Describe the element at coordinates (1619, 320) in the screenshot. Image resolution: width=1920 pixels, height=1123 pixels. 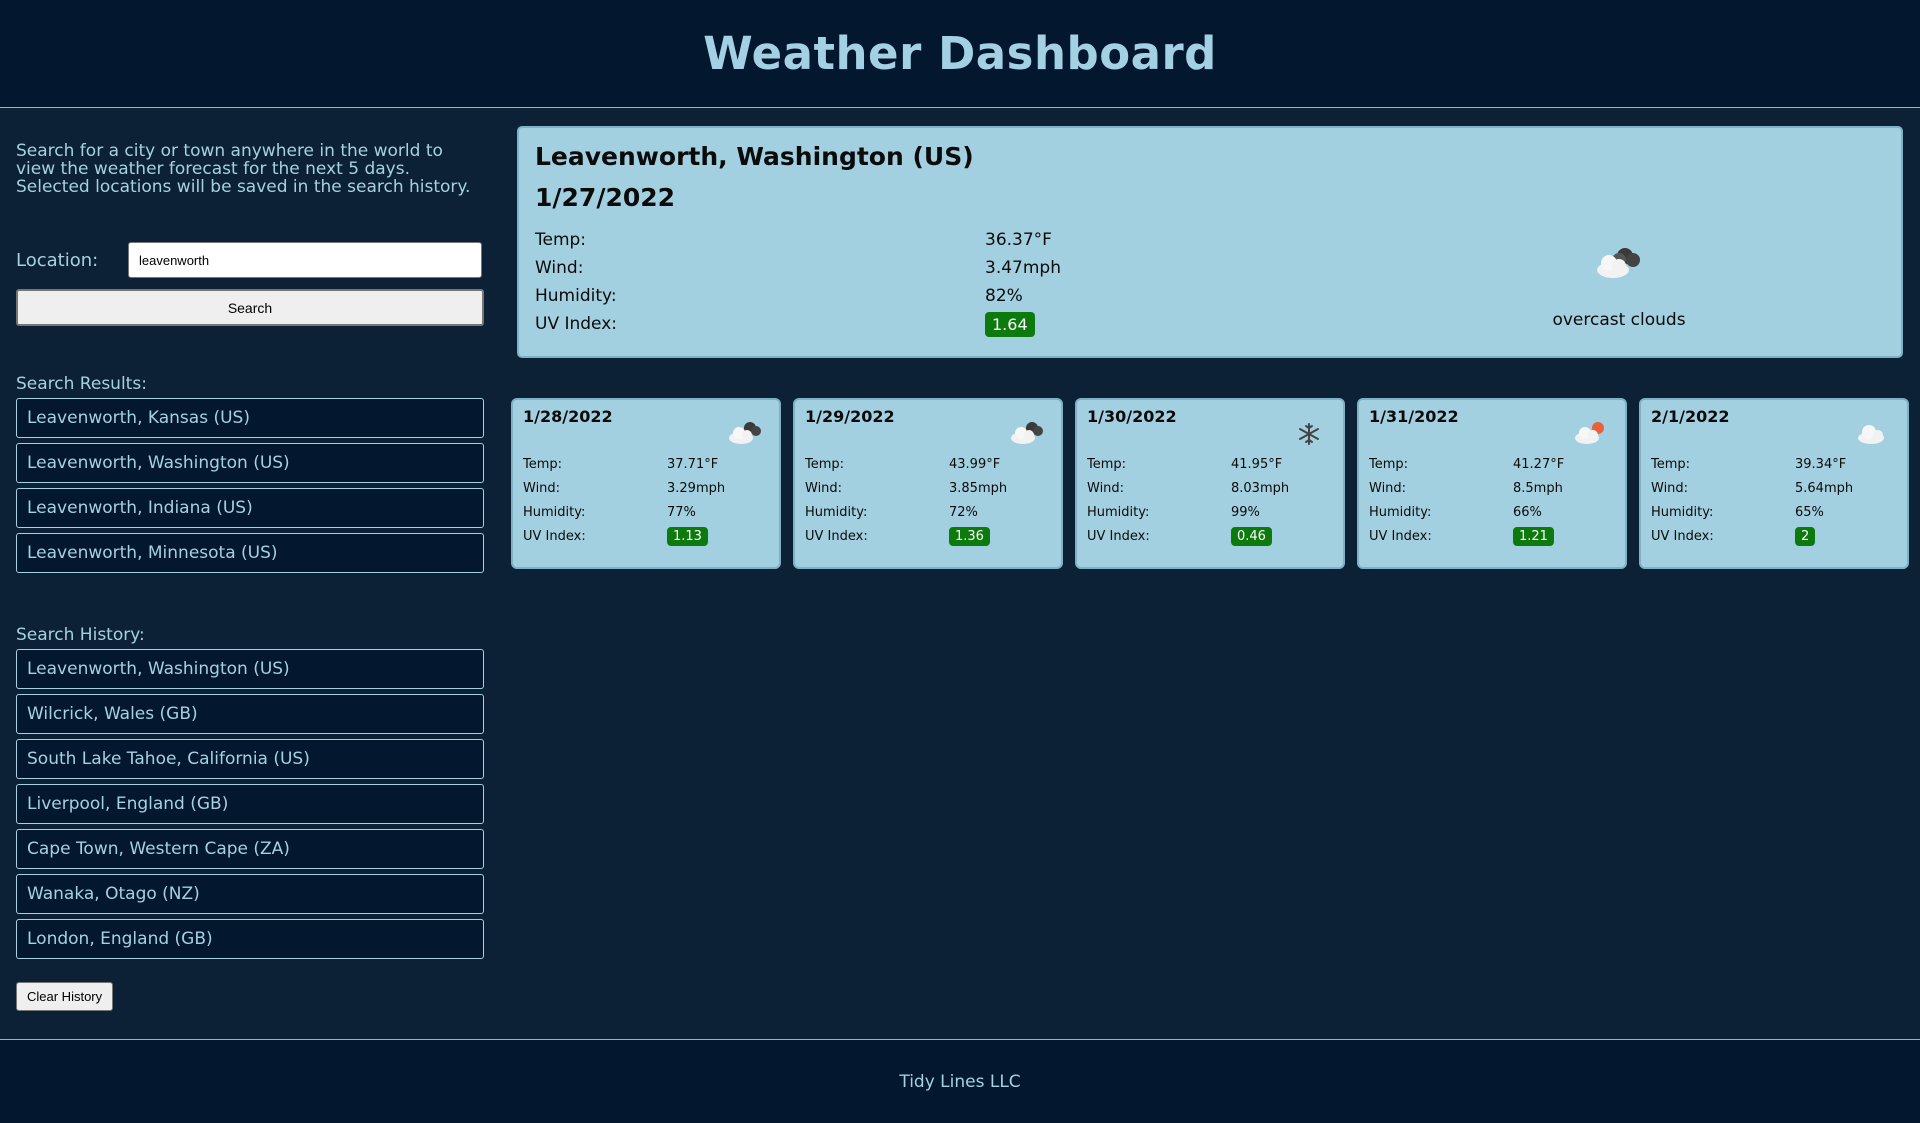
I see `current-condition: overcast clouds` at that location.